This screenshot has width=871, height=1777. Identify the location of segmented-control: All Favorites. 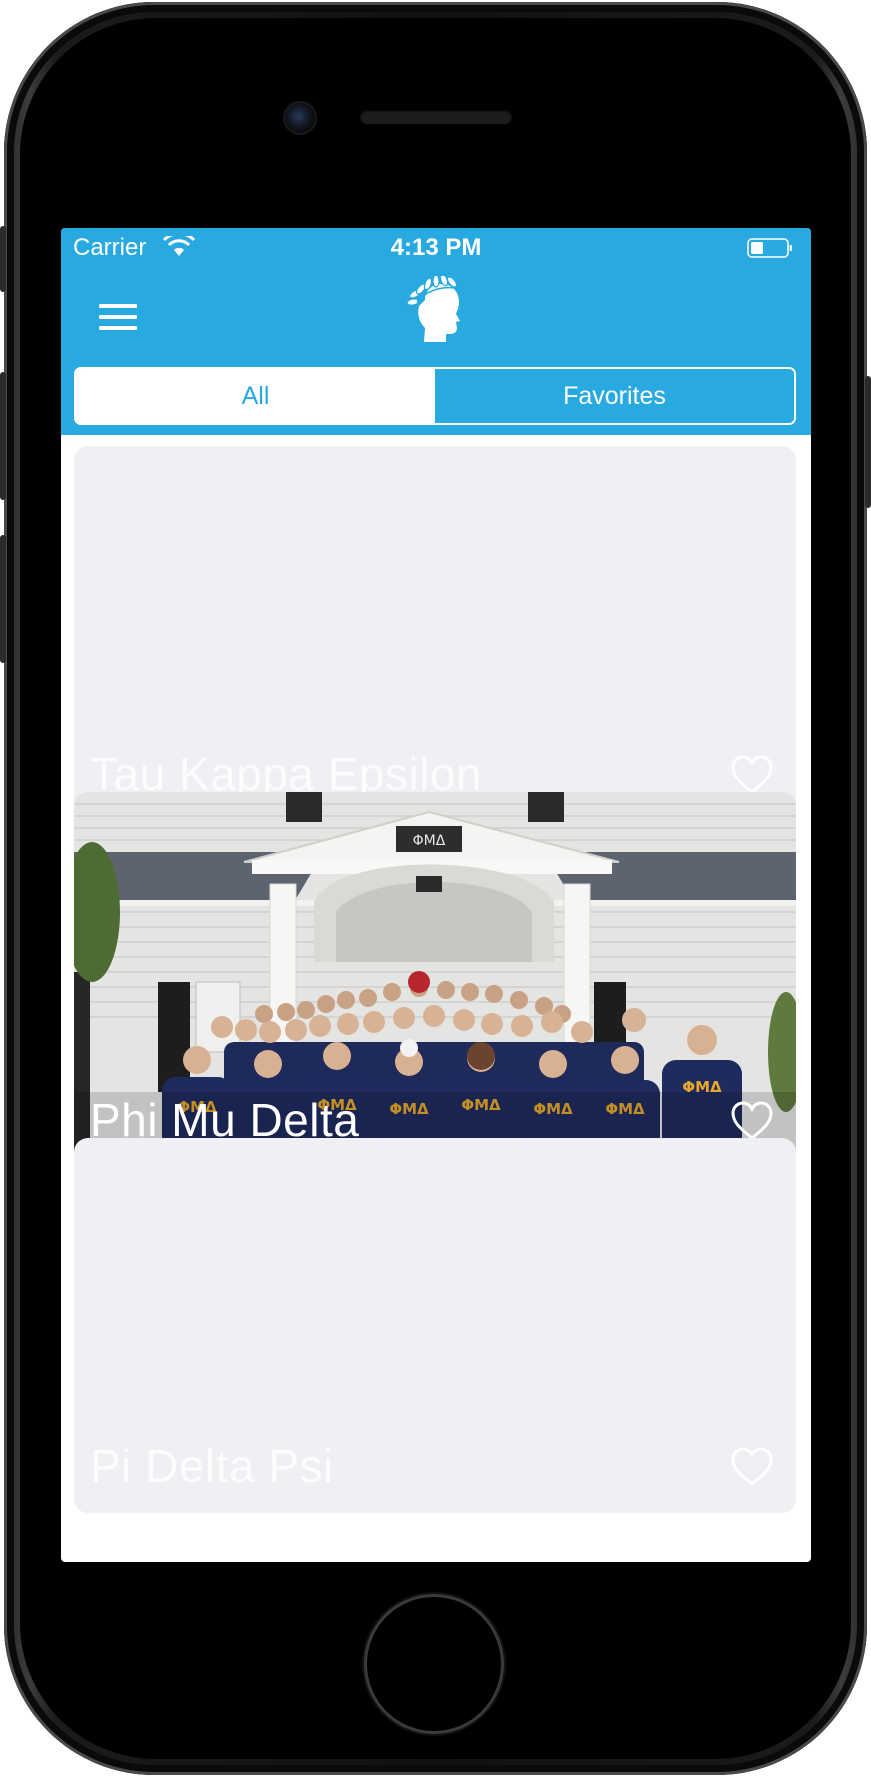
(435, 396).